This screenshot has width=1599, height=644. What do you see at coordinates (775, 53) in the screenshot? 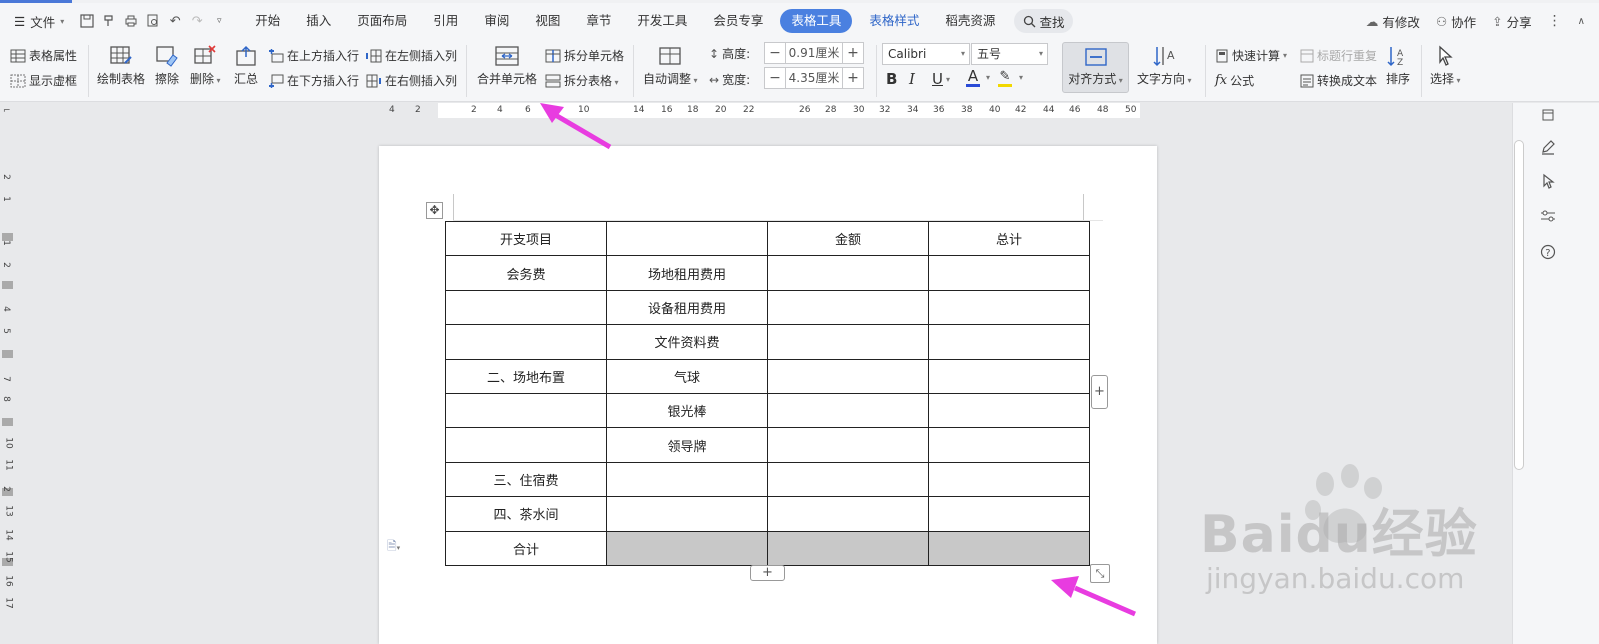
I see `decrease-height-button: −` at bounding box center [775, 53].